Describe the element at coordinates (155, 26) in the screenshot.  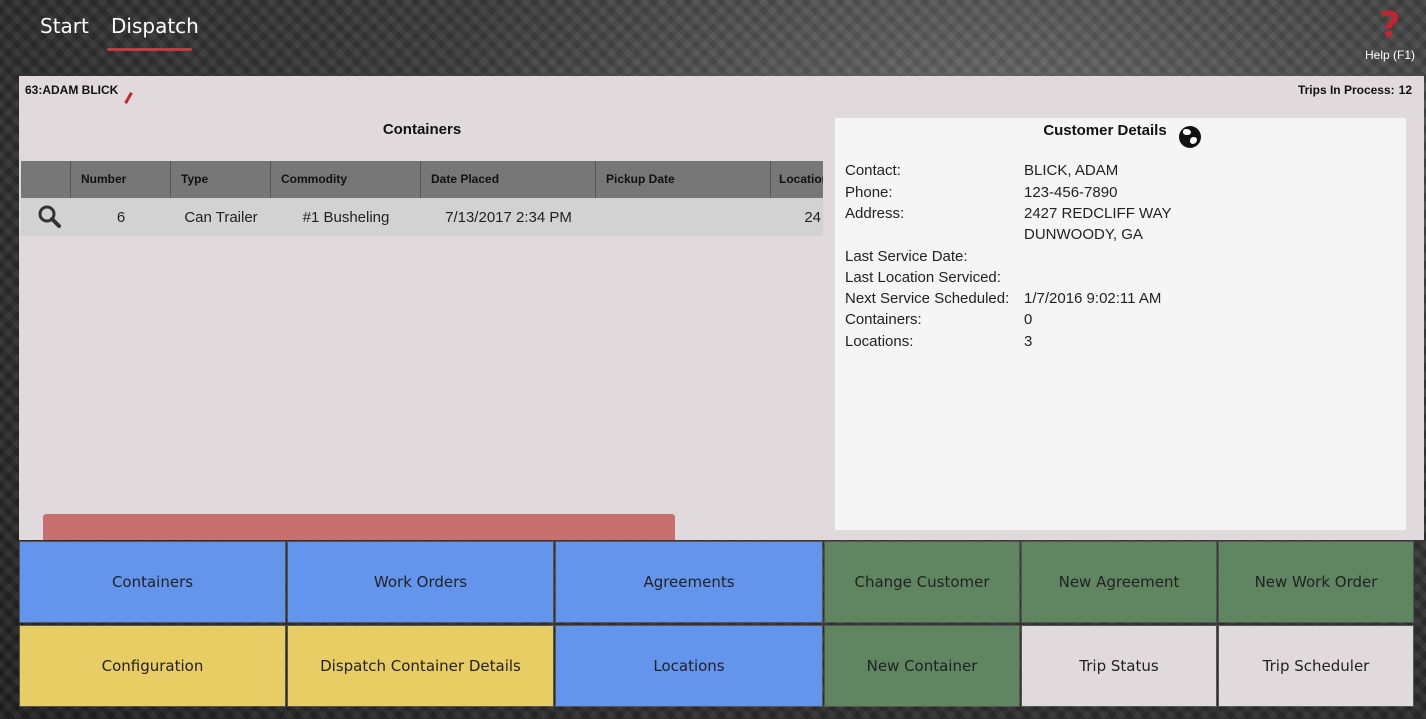
I see `tab-dispatch: Dispatch` at that location.